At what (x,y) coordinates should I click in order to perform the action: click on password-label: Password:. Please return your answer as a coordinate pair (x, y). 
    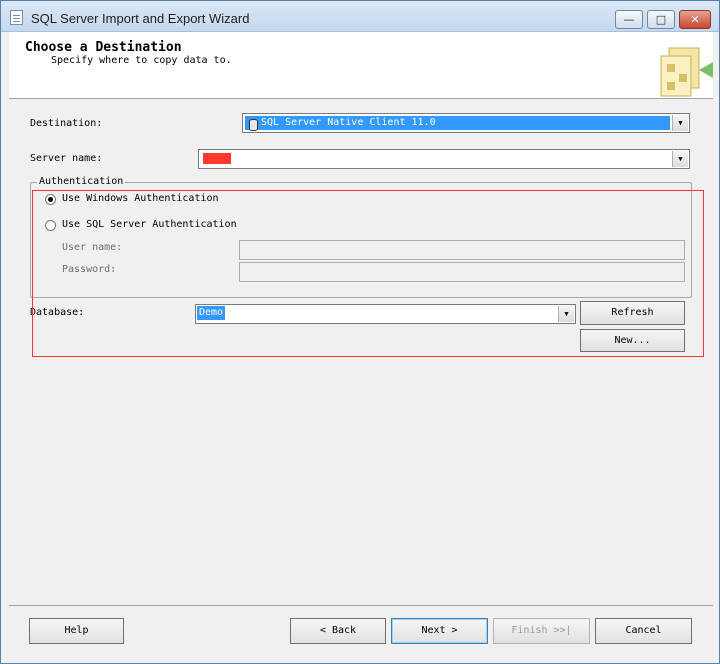
    Looking at the image, I should click on (89, 269).